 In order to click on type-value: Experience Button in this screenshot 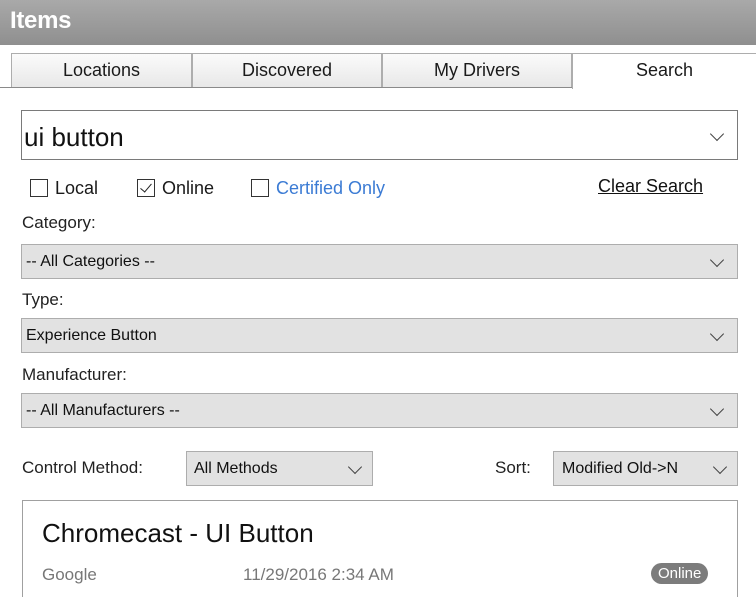, I will do `click(91, 335)`.